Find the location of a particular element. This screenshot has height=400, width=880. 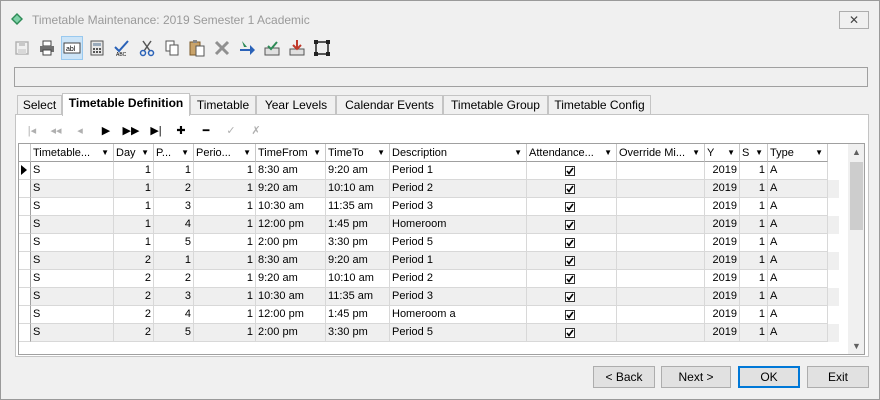

text-field-button: abl is located at coordinates (72, 48).